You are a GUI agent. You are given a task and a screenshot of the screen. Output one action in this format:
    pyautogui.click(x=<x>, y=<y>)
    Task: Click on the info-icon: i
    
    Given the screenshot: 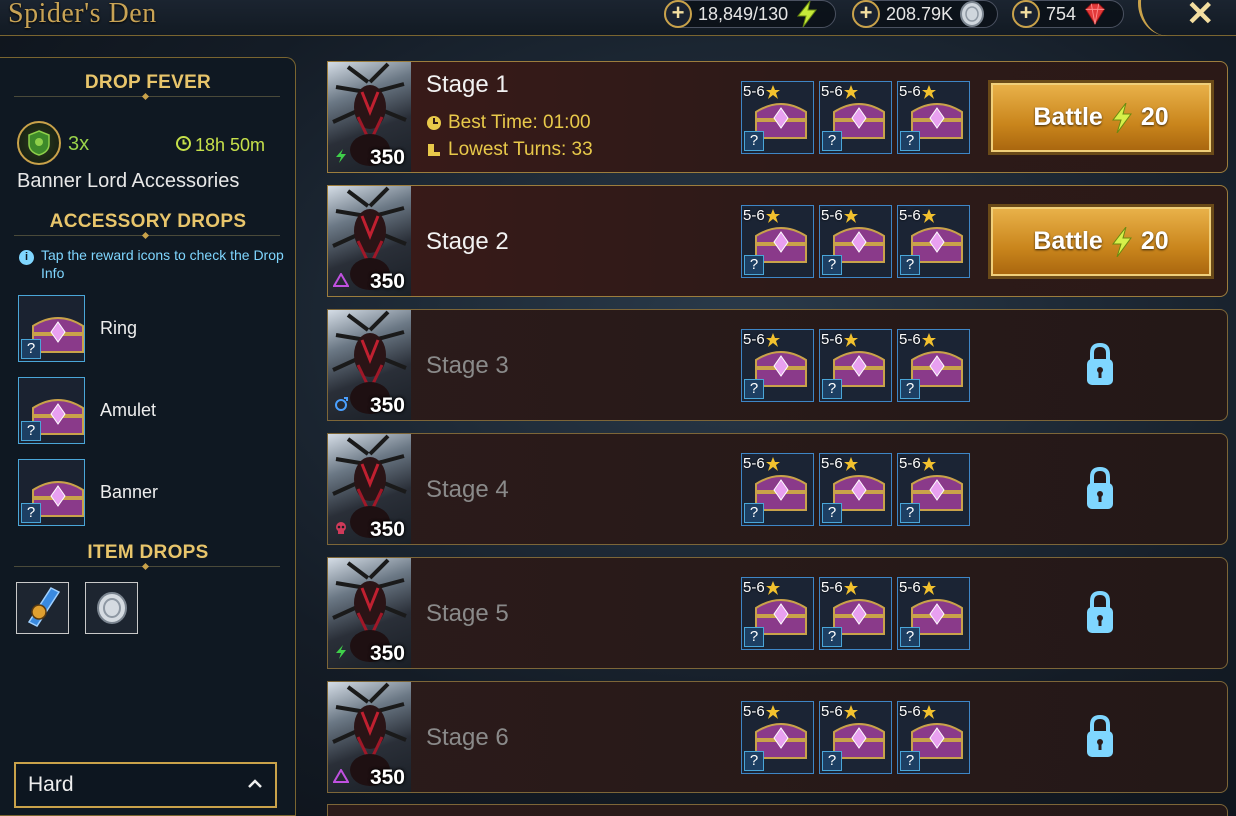 What is the action you would take?
    pyautogui.click(x=26, y=257)
    